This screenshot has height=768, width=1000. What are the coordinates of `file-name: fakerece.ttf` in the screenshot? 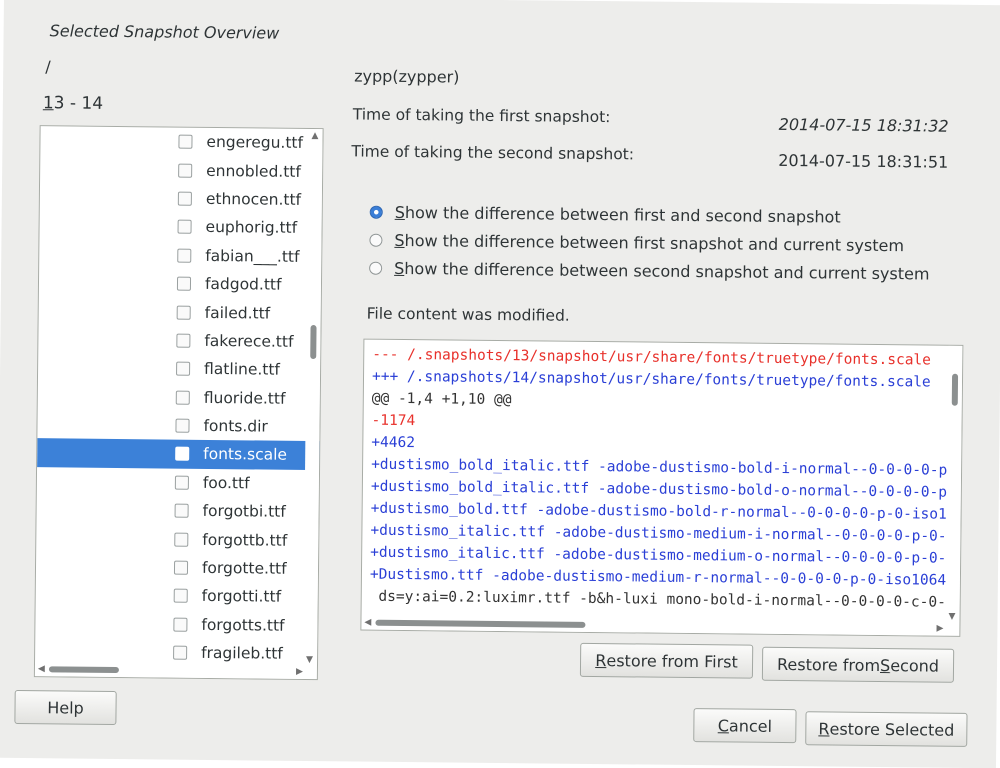 It's located at (249, 341).